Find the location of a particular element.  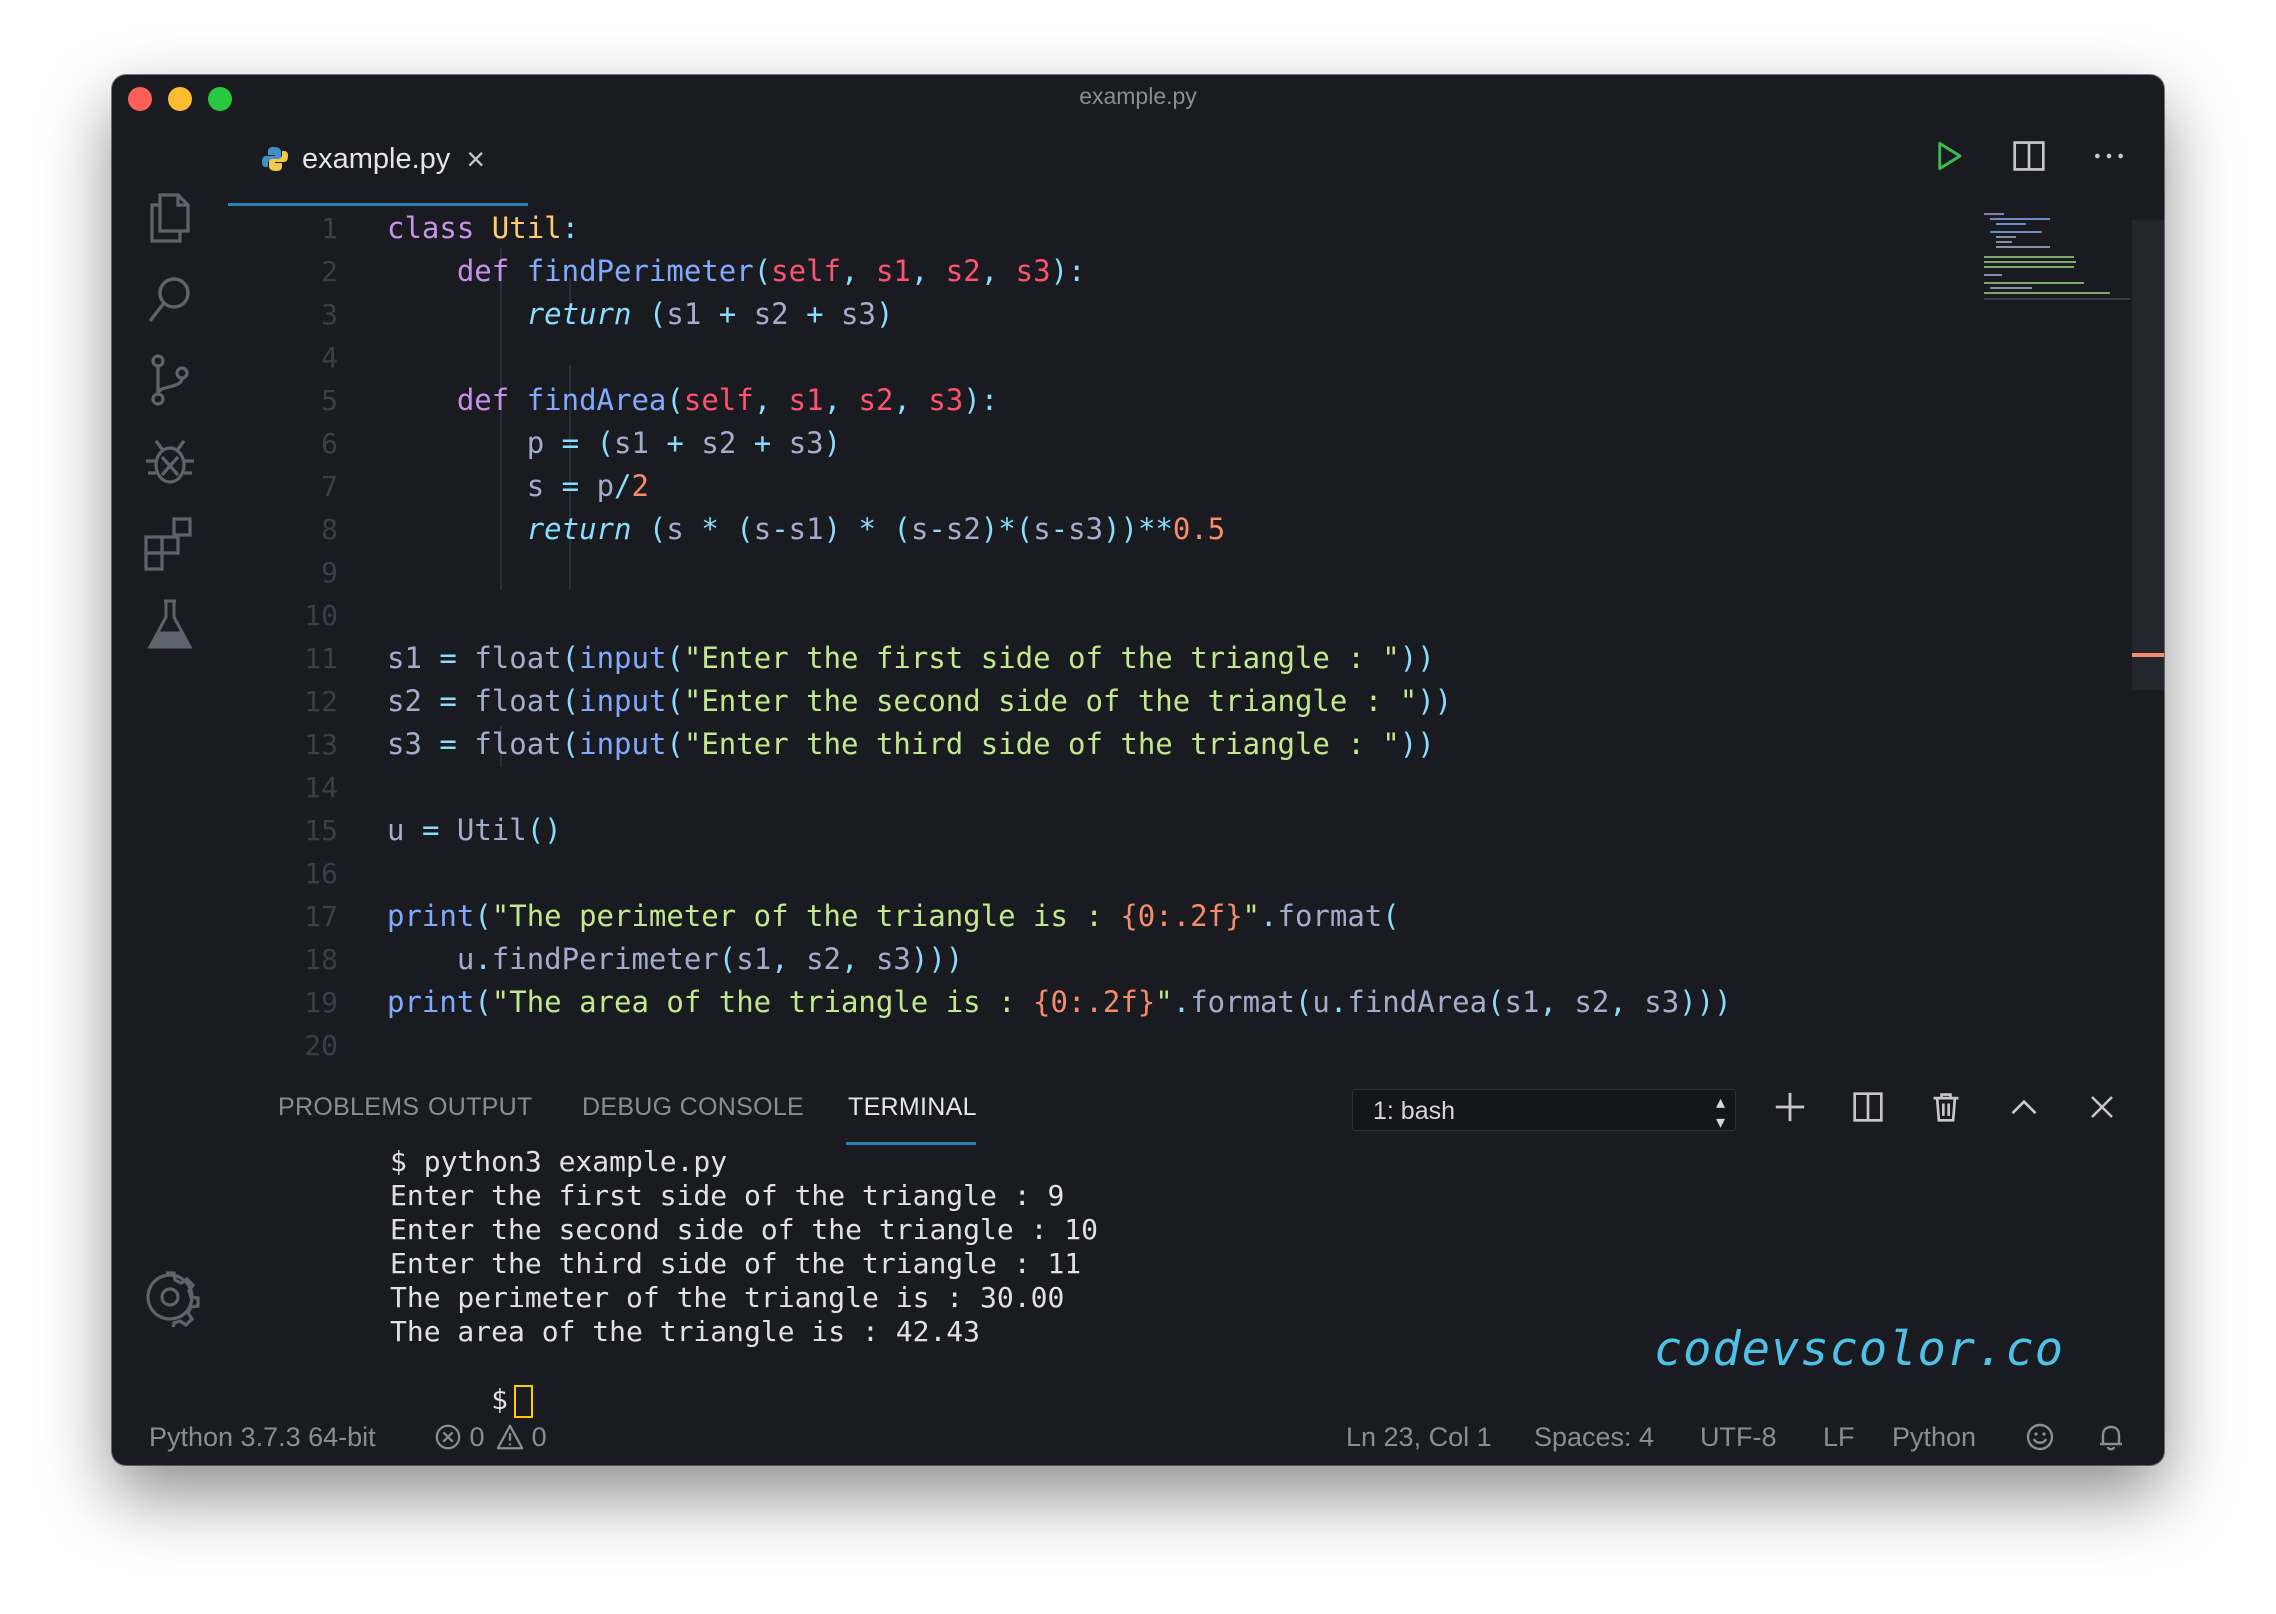

active-tab-indicator is located at coordinates (911, 1143).